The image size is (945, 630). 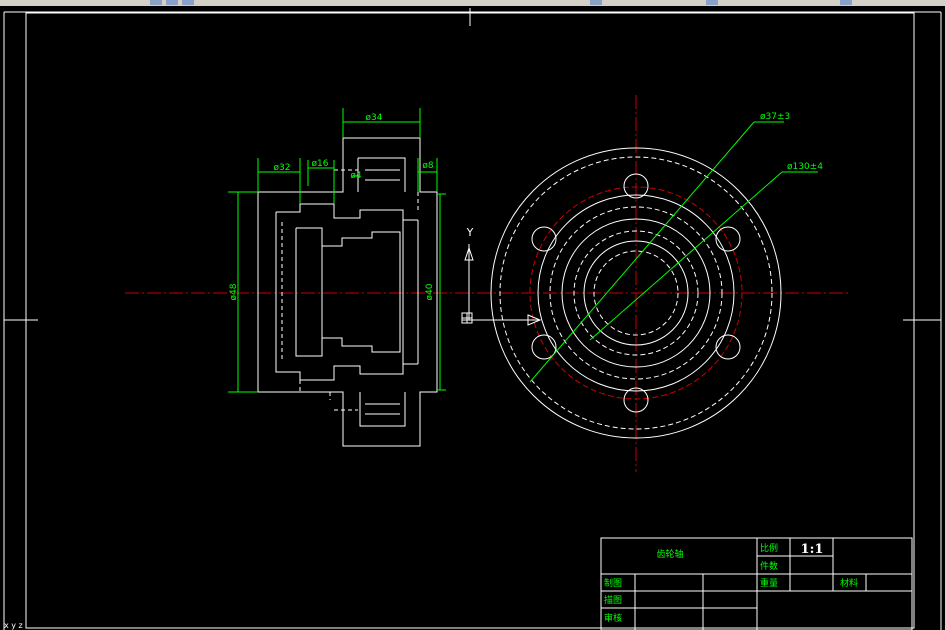 What do you see at coordinates (501, 285) in the screenshot?
I see `ucs-icon` at bounding box center [501, 285].